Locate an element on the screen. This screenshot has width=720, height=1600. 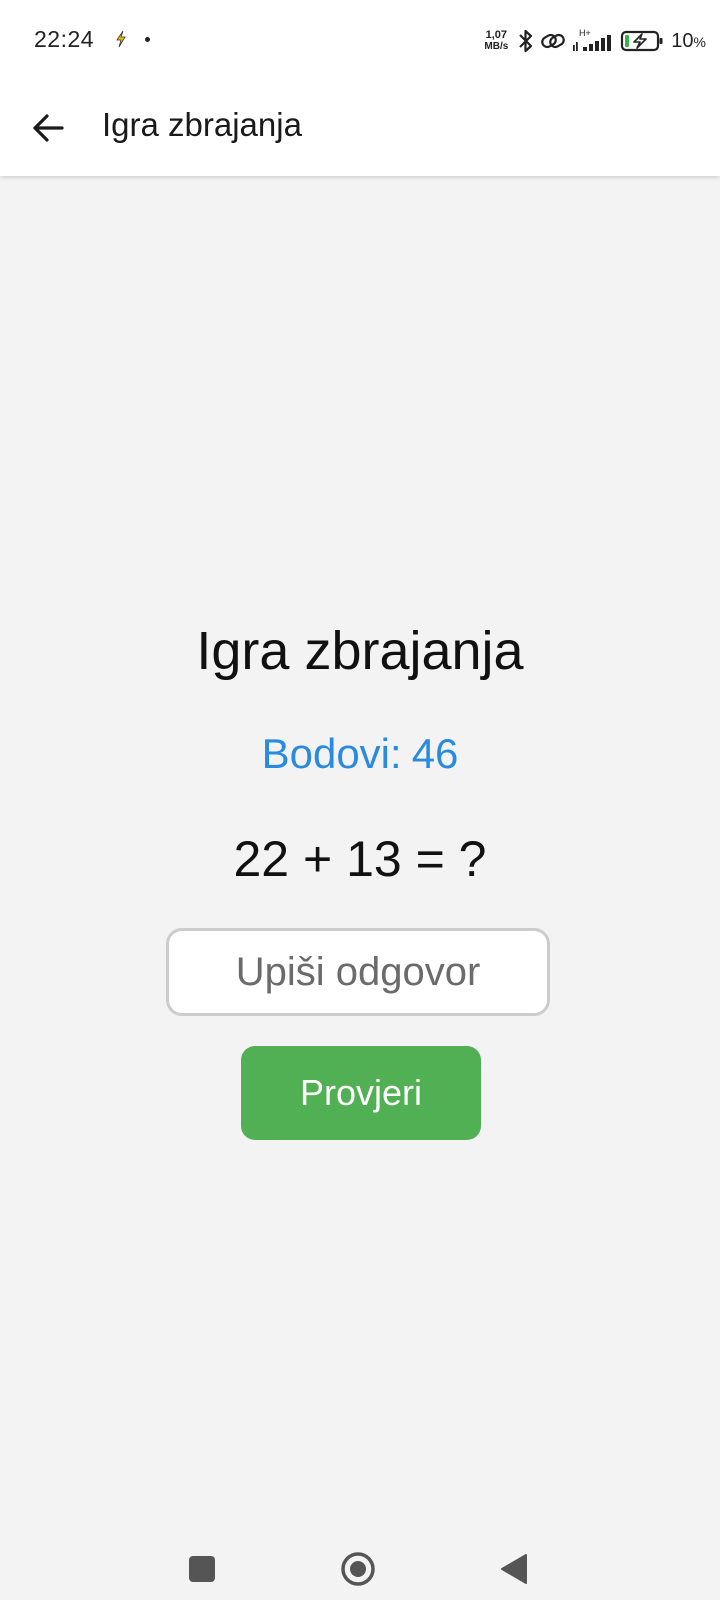
status-icons: 1,07 MB/s H+ 10% is located at coordinates (595, 41).